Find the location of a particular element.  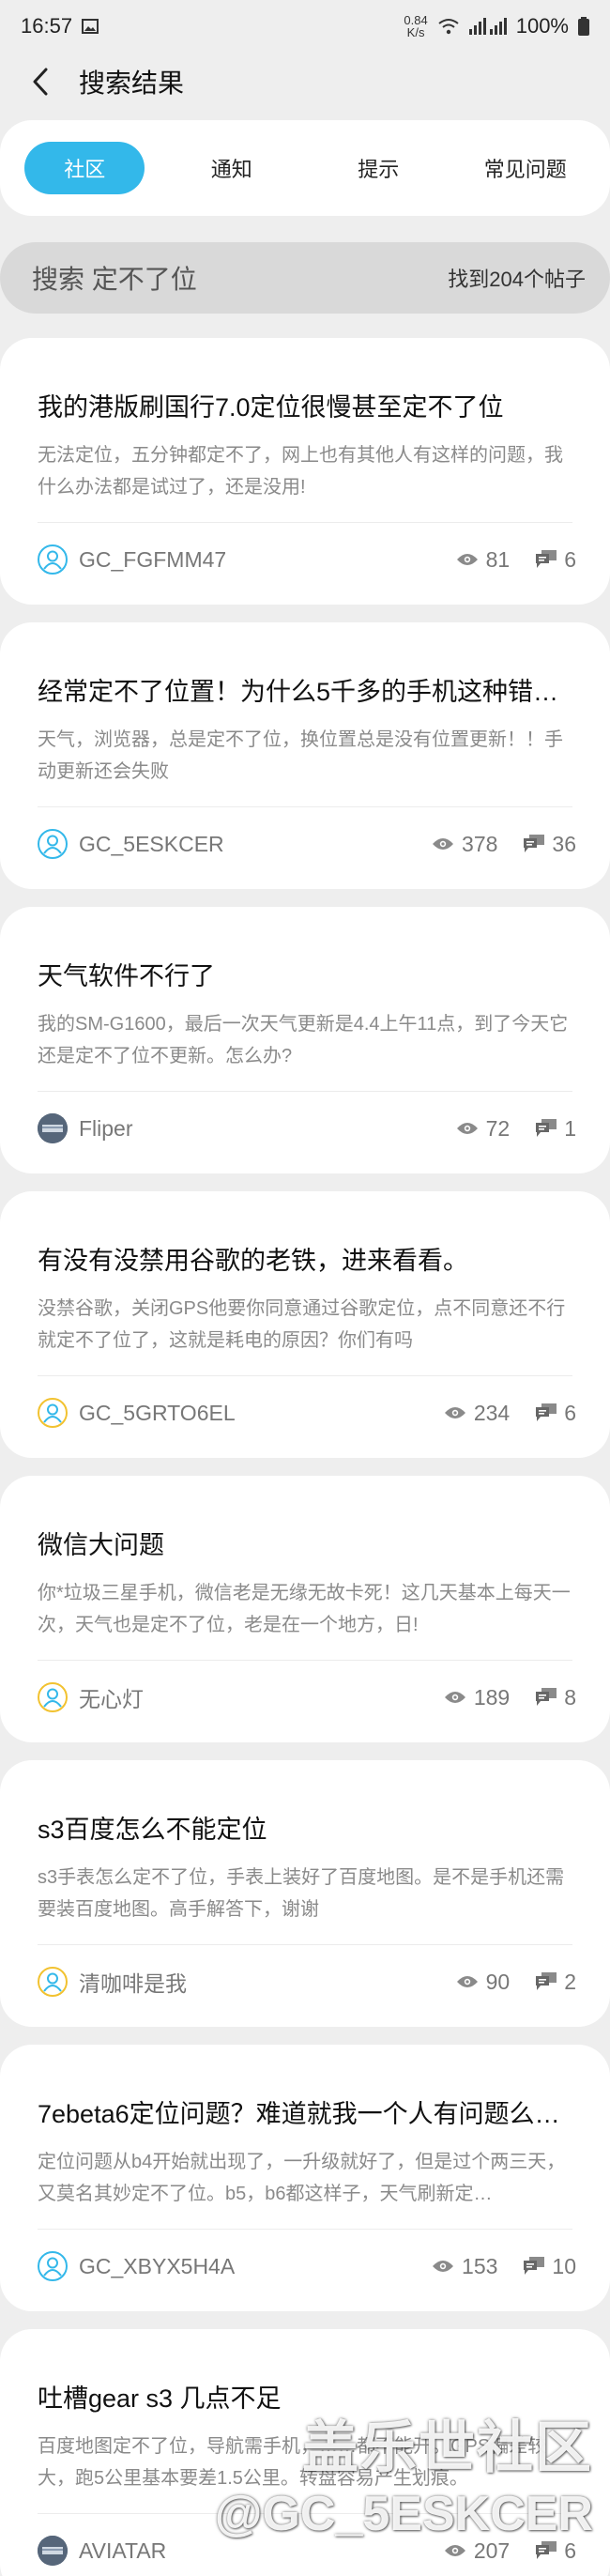

view-count: 90 is located at coordinates (484, 1982).